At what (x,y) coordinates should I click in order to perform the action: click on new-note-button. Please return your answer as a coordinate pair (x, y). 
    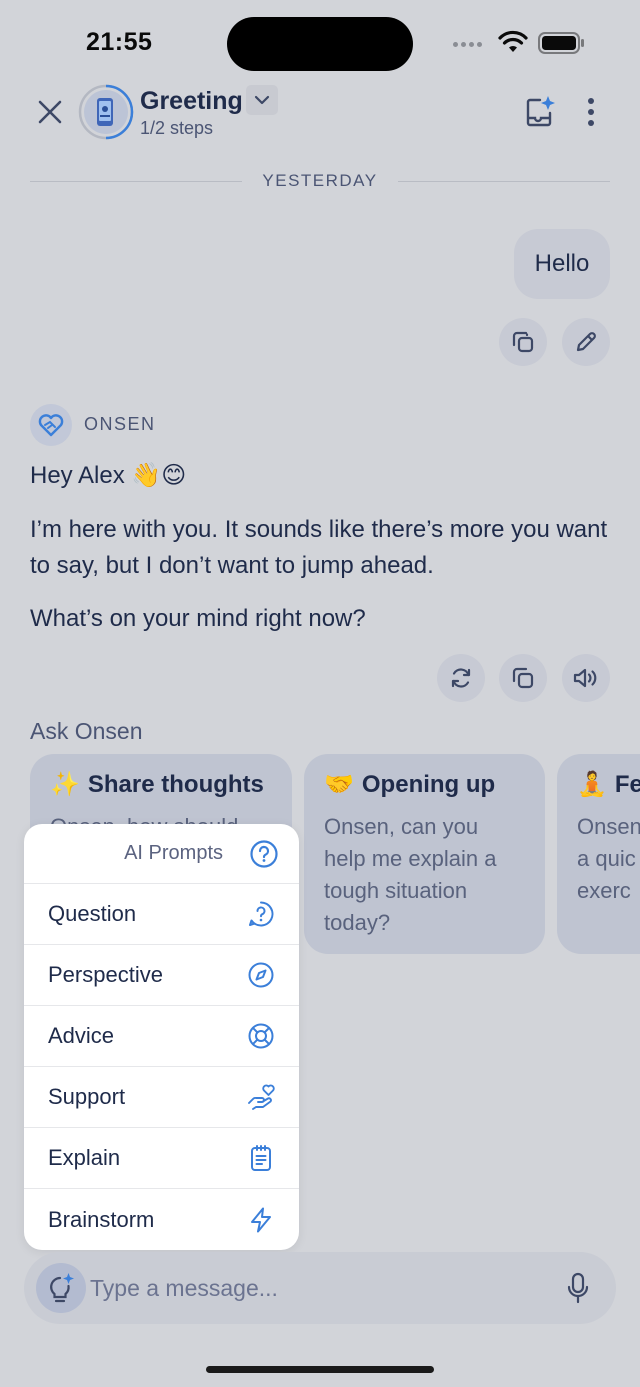
    Looking at the image, I should click on (540, 112).